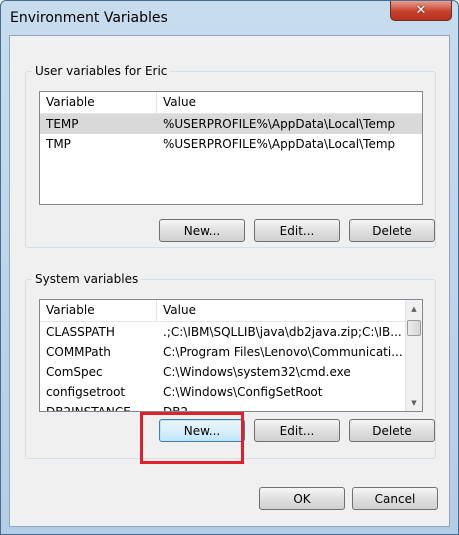 The height and width of the screenshot is (535, 459). I want to click on system-variables-legend: System variables, so click(87, 279).